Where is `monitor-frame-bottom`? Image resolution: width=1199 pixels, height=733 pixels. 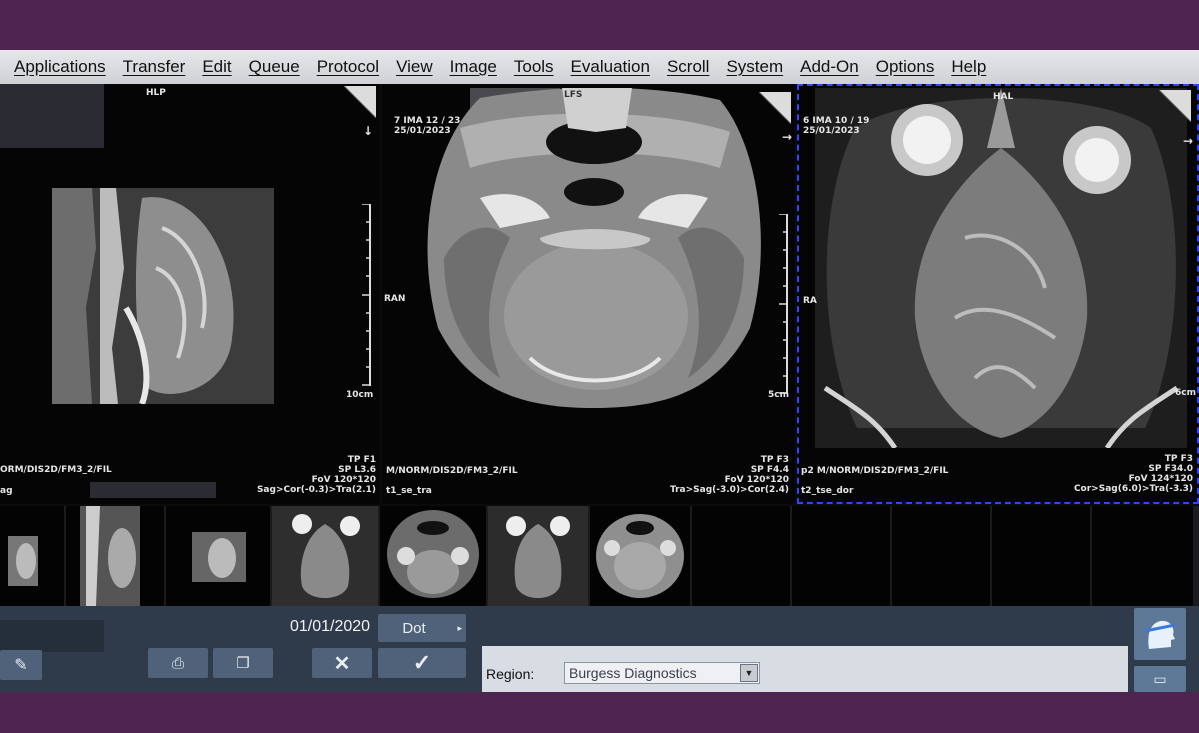
monitor-frame-bottom is located at coordinates (599, 712).